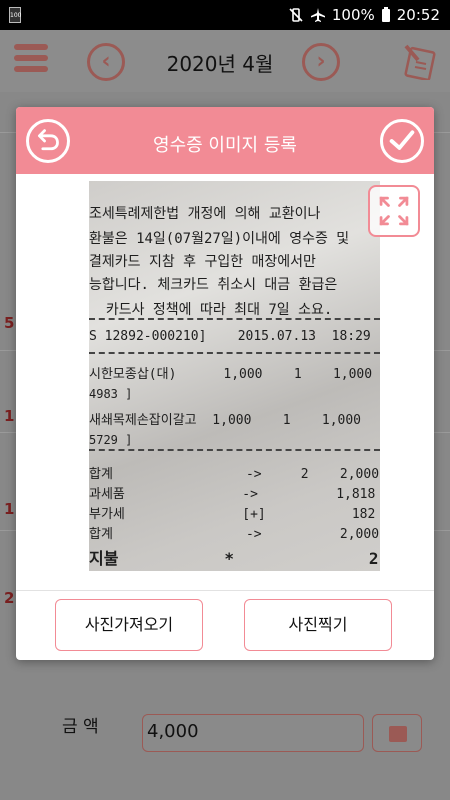  What do you see at coordinates (296, 15) in the screenshot?
I see `vibrate-off-icon` at bounding box center [296, 15].